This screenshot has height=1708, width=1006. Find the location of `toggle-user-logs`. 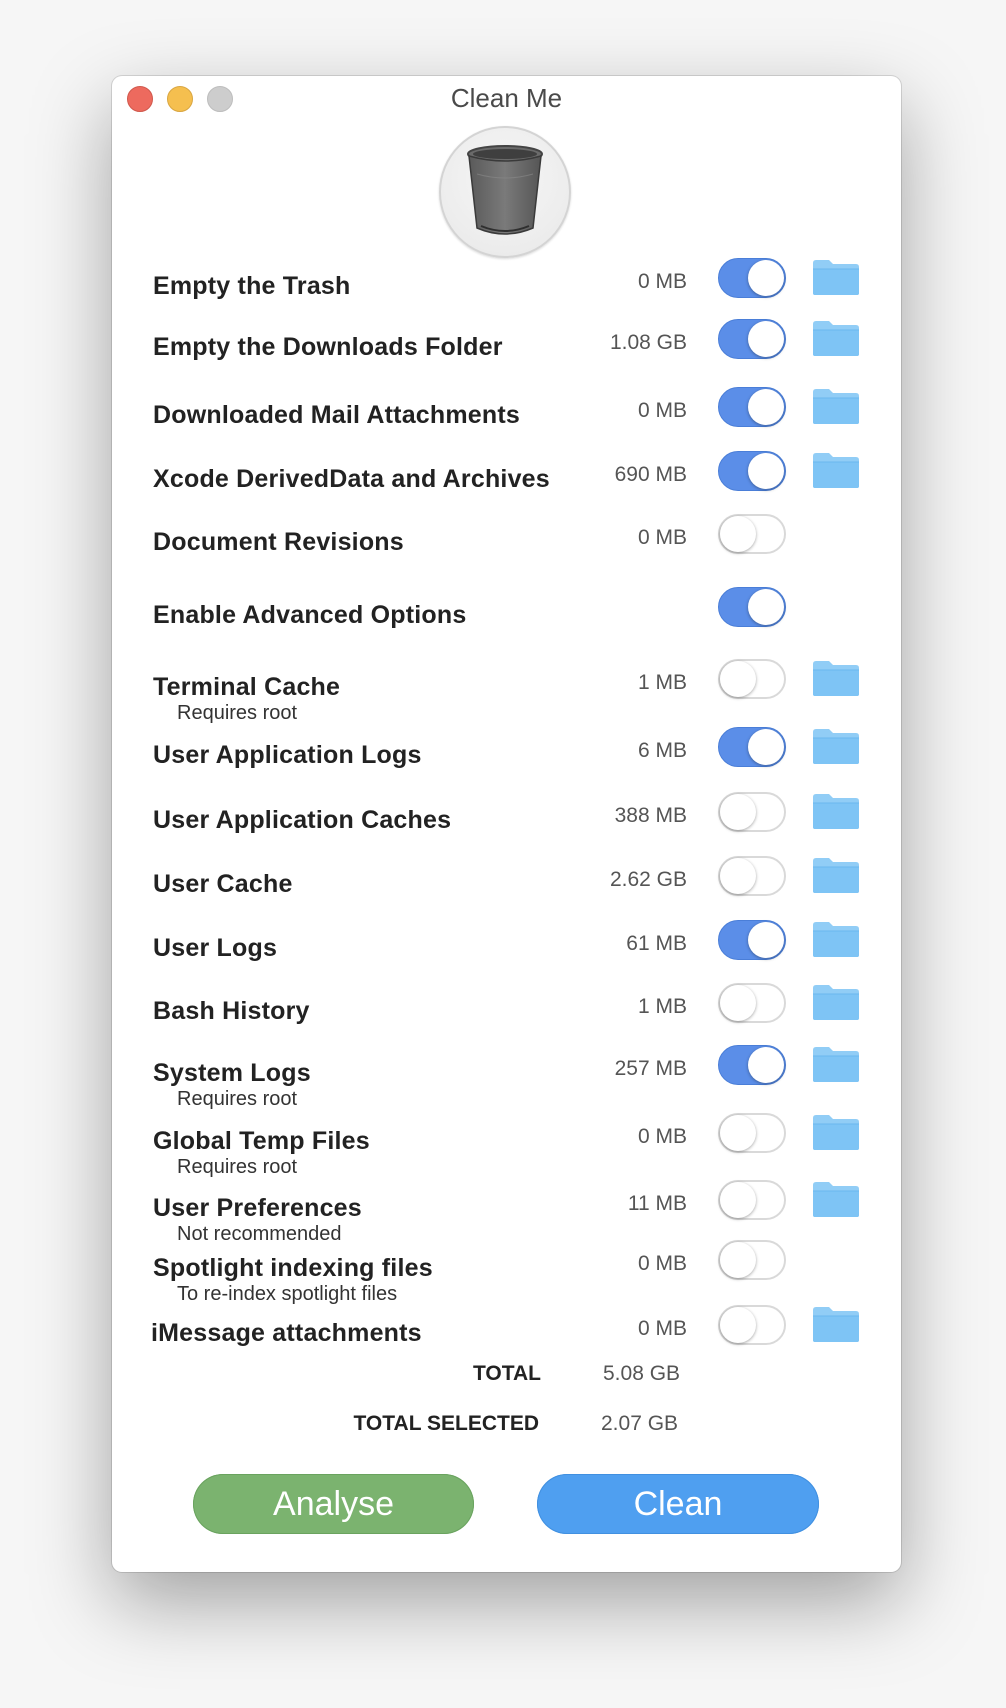

toggle-user-logs is located at coordinates (752, 940).